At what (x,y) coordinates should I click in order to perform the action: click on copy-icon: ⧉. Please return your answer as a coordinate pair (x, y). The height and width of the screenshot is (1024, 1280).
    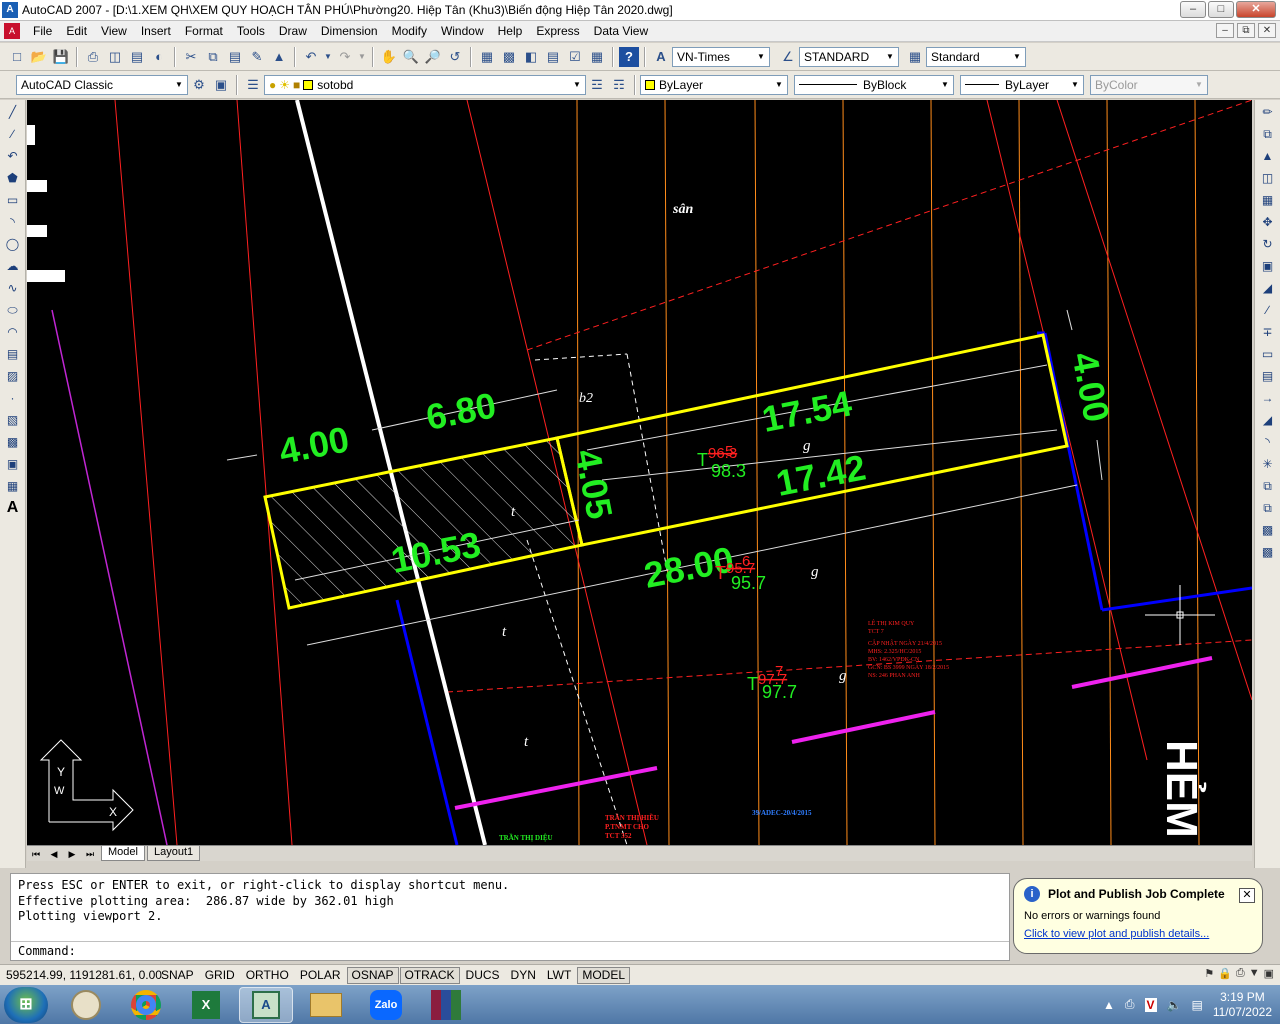
    Looking at the image, I should click on (213, 57).